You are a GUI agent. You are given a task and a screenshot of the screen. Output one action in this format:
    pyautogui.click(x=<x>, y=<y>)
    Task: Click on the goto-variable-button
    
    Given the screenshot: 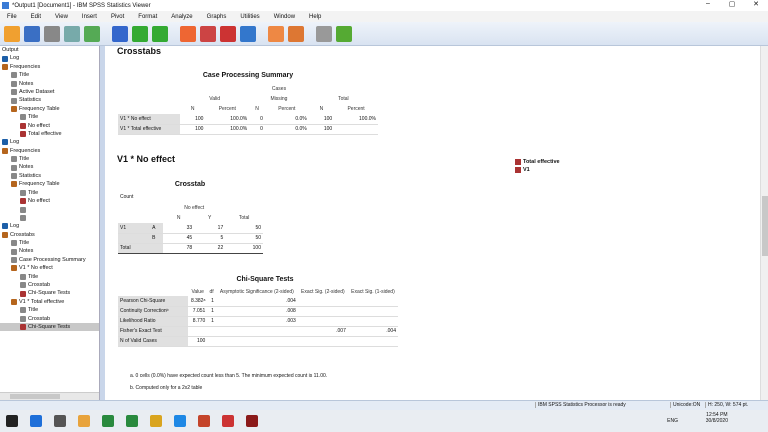 What is the action you would take?
    pyautogui.click(x=208, y=33)
    